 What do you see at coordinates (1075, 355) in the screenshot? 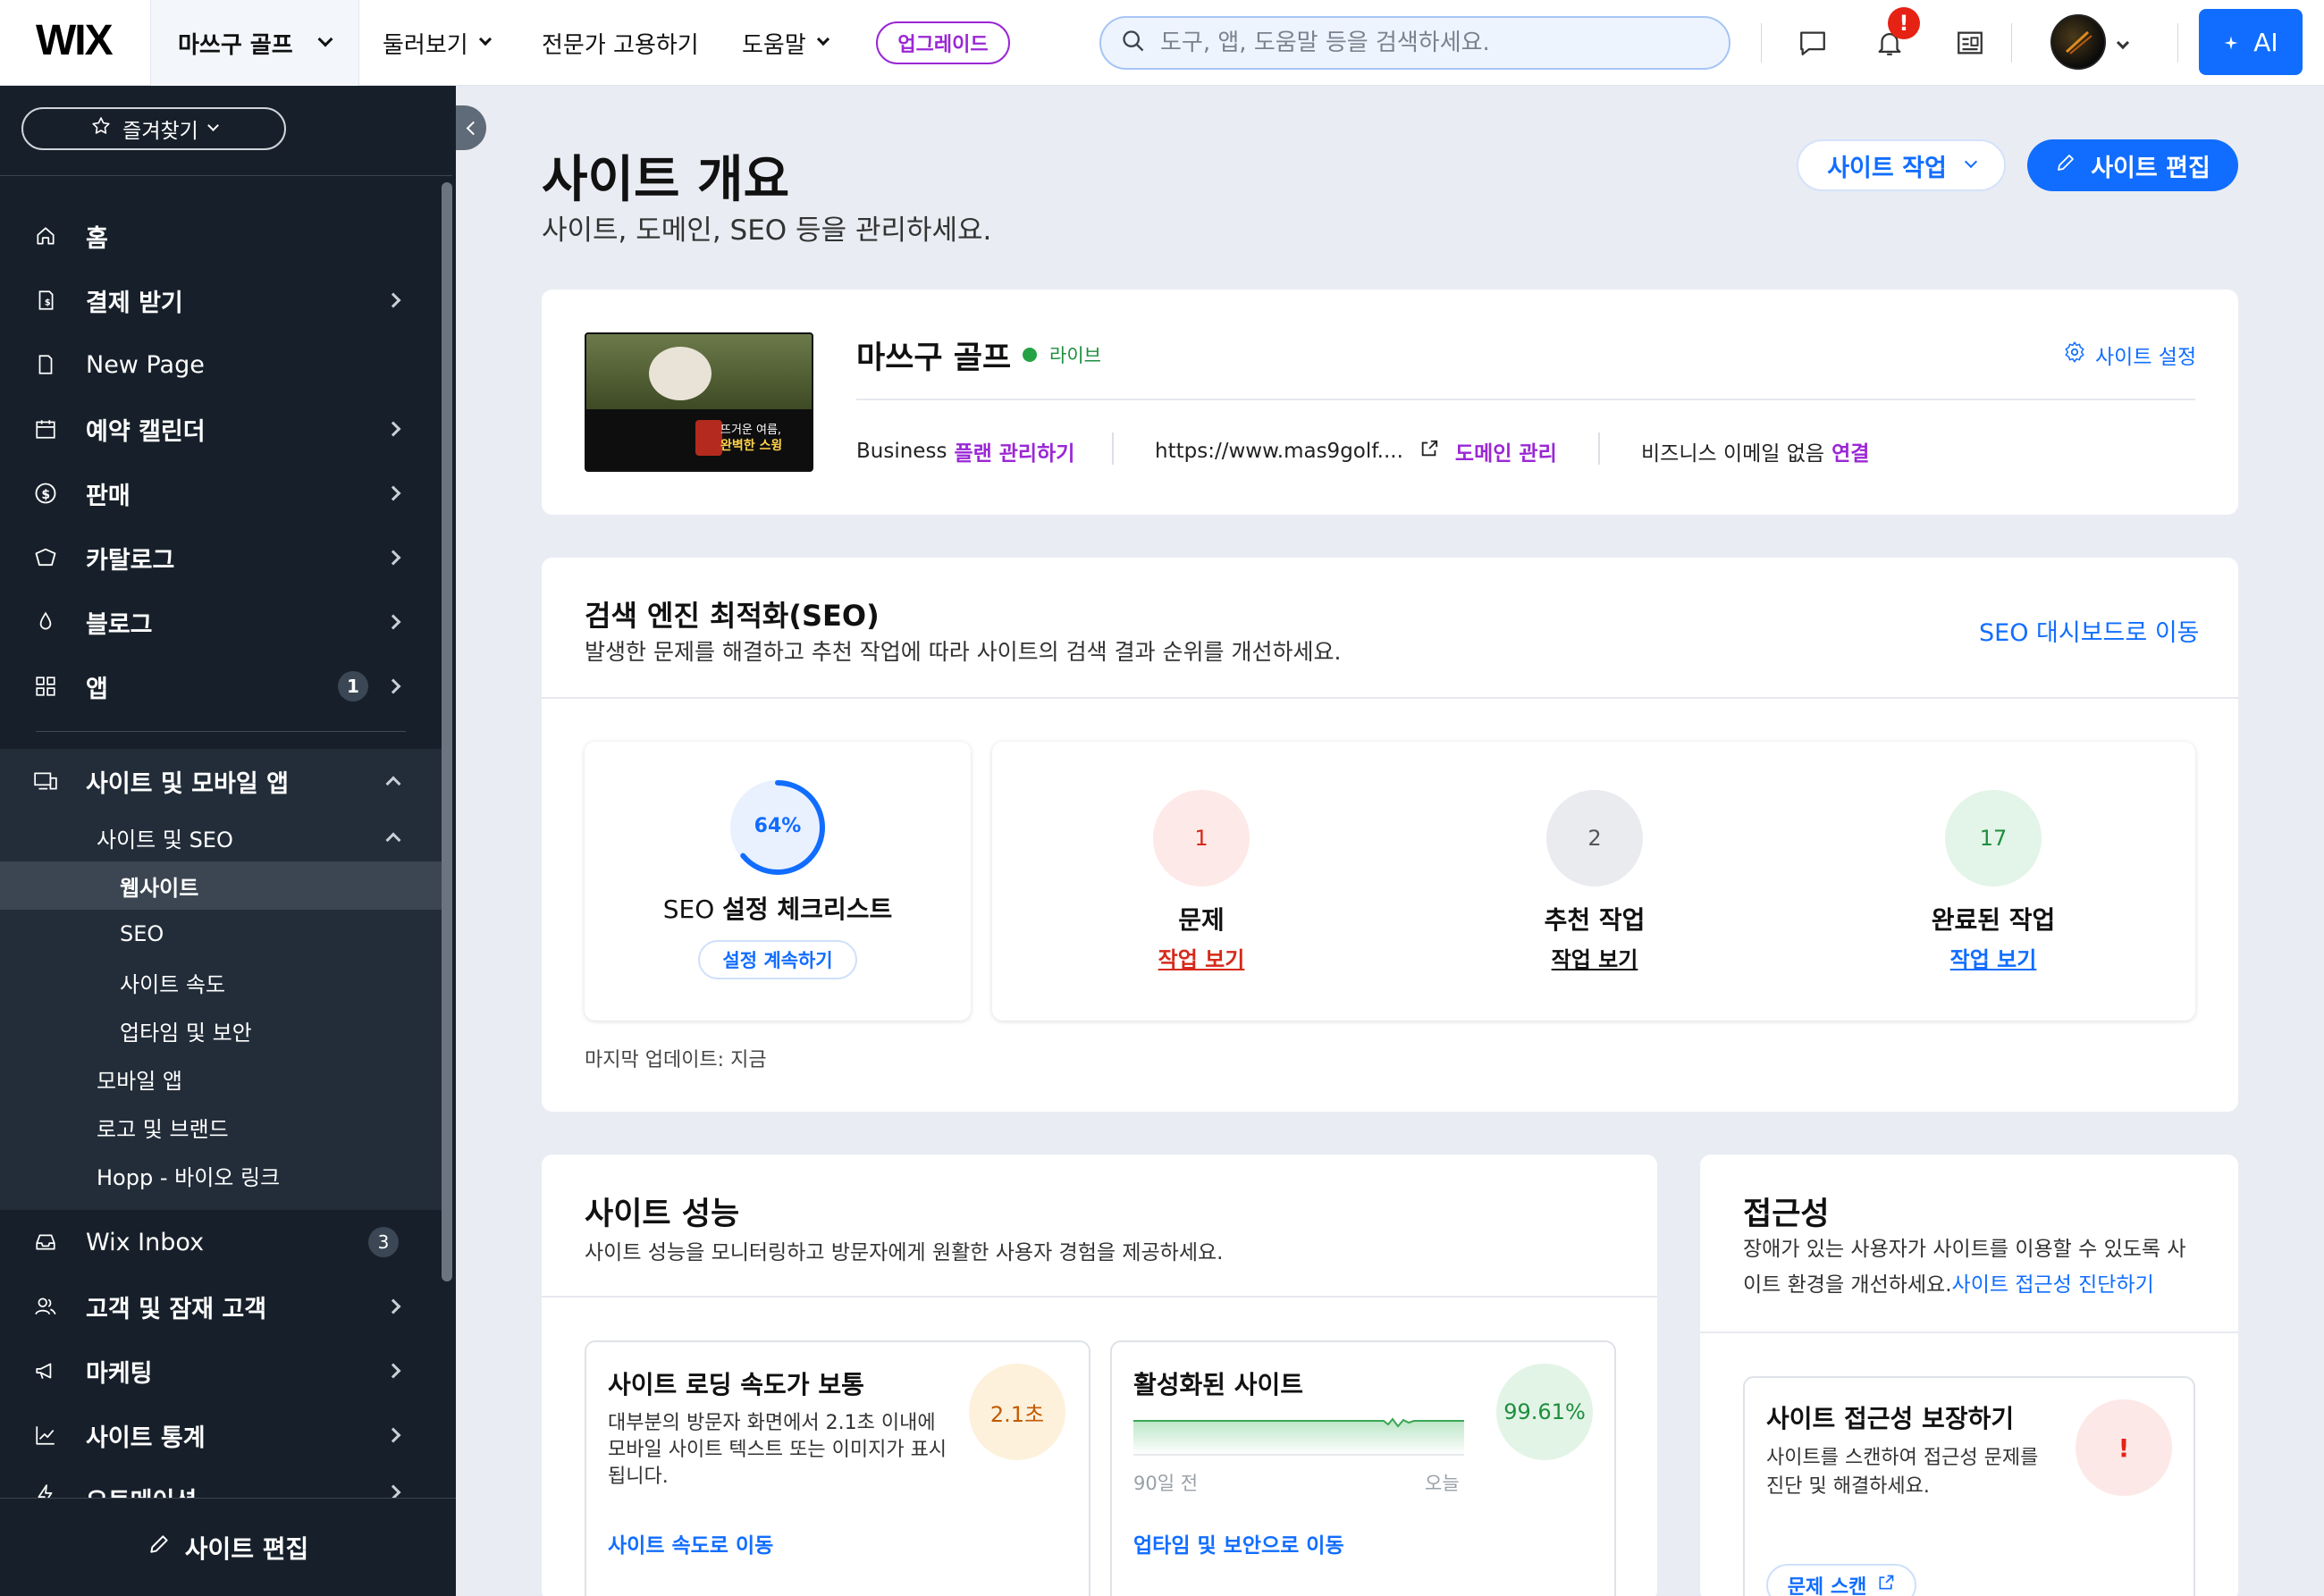
I see `live-status-label: 라이브` at bounding box center [1075, 355].